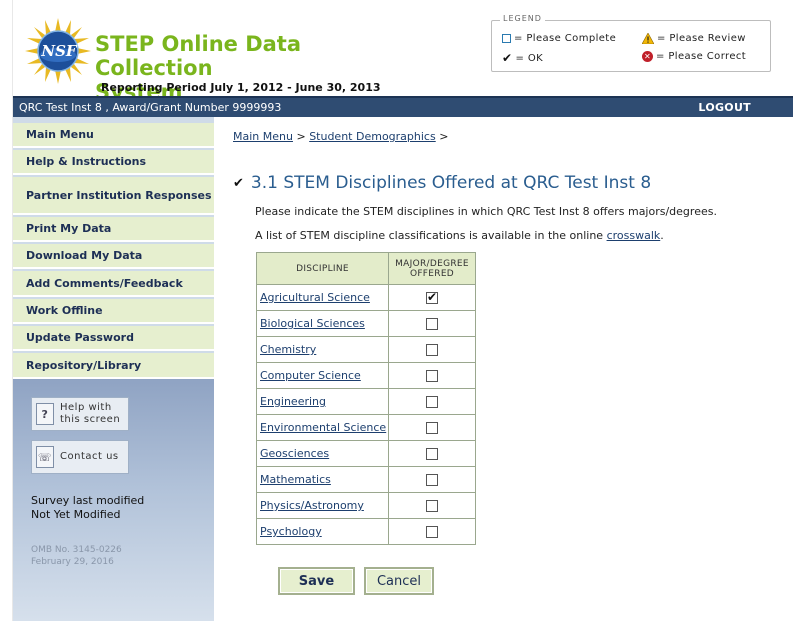 Image resolution: width=802 pixels, height=621 pixels. I want to click on help-screen-label: Help with this screen, so click(90, 414).